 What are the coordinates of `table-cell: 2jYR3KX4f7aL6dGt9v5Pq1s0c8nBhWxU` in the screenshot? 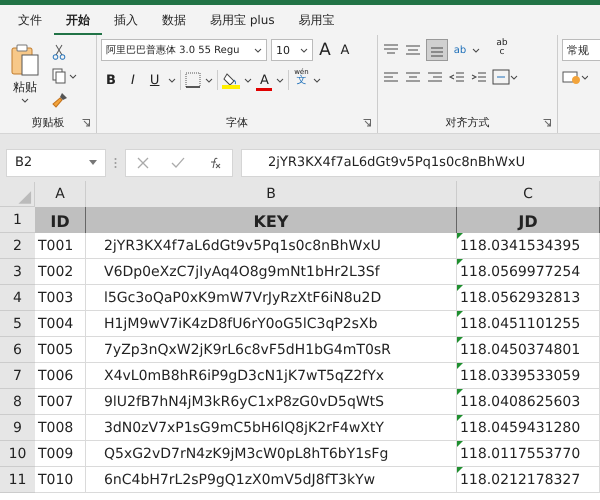 It's located at (271, 246).